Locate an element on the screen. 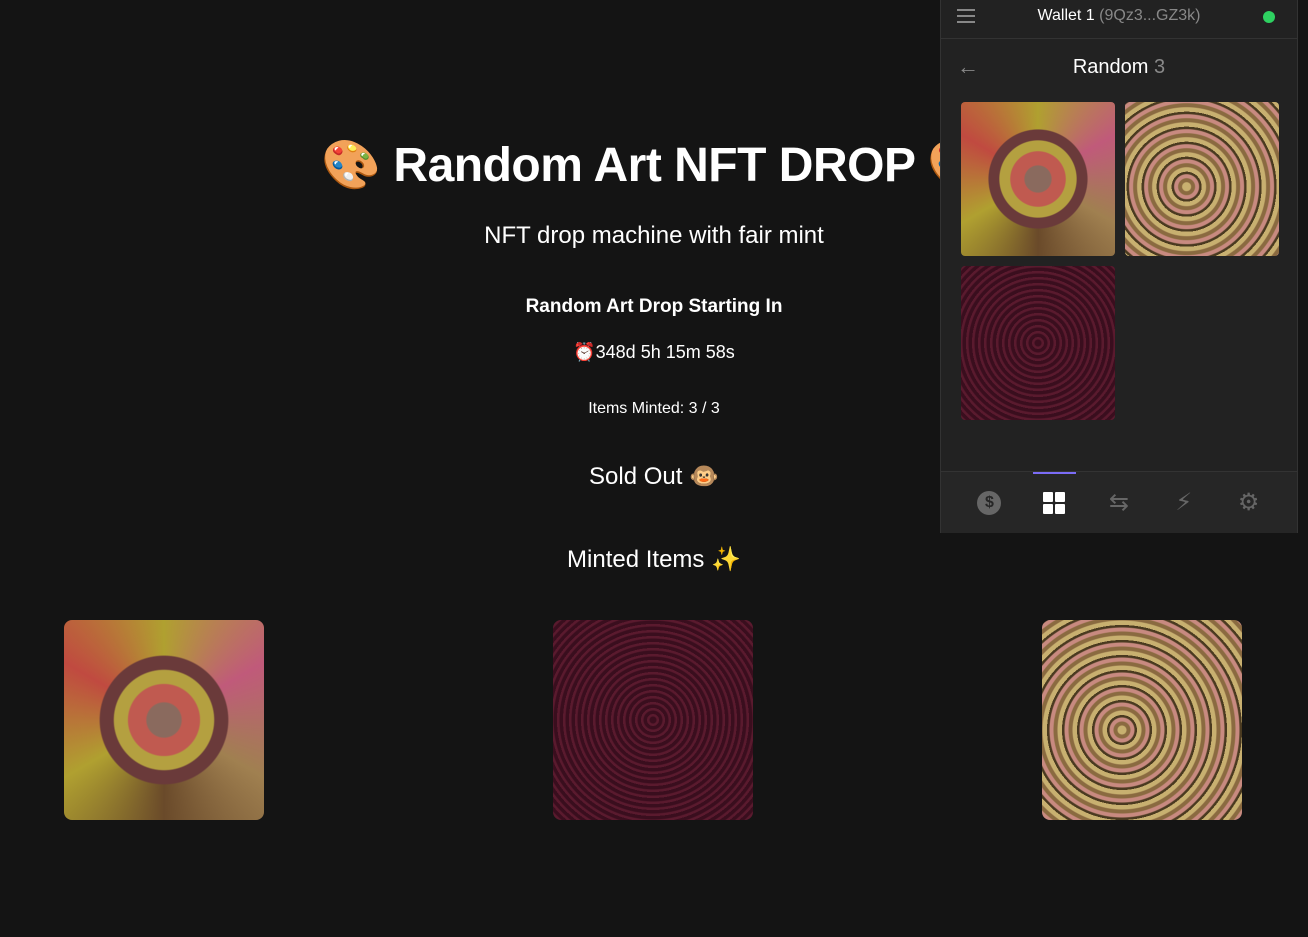  tab-activity: ⚡︎ is located at coordinates (1184, 503).